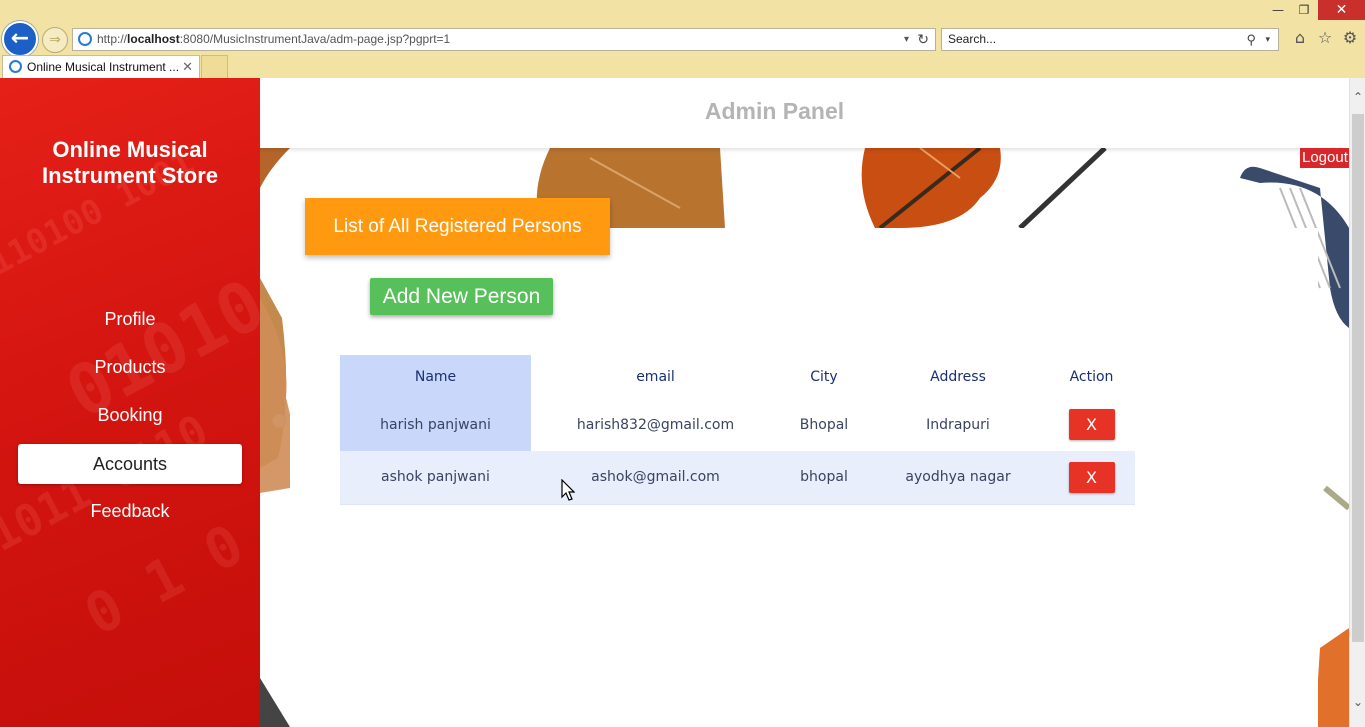 This screenshot has height=727, width=1365. What do you see at coordinates (164, 580) in the screenshot?
I see `binary-decoration: 0 1 0` at bounding box center [164, 580].